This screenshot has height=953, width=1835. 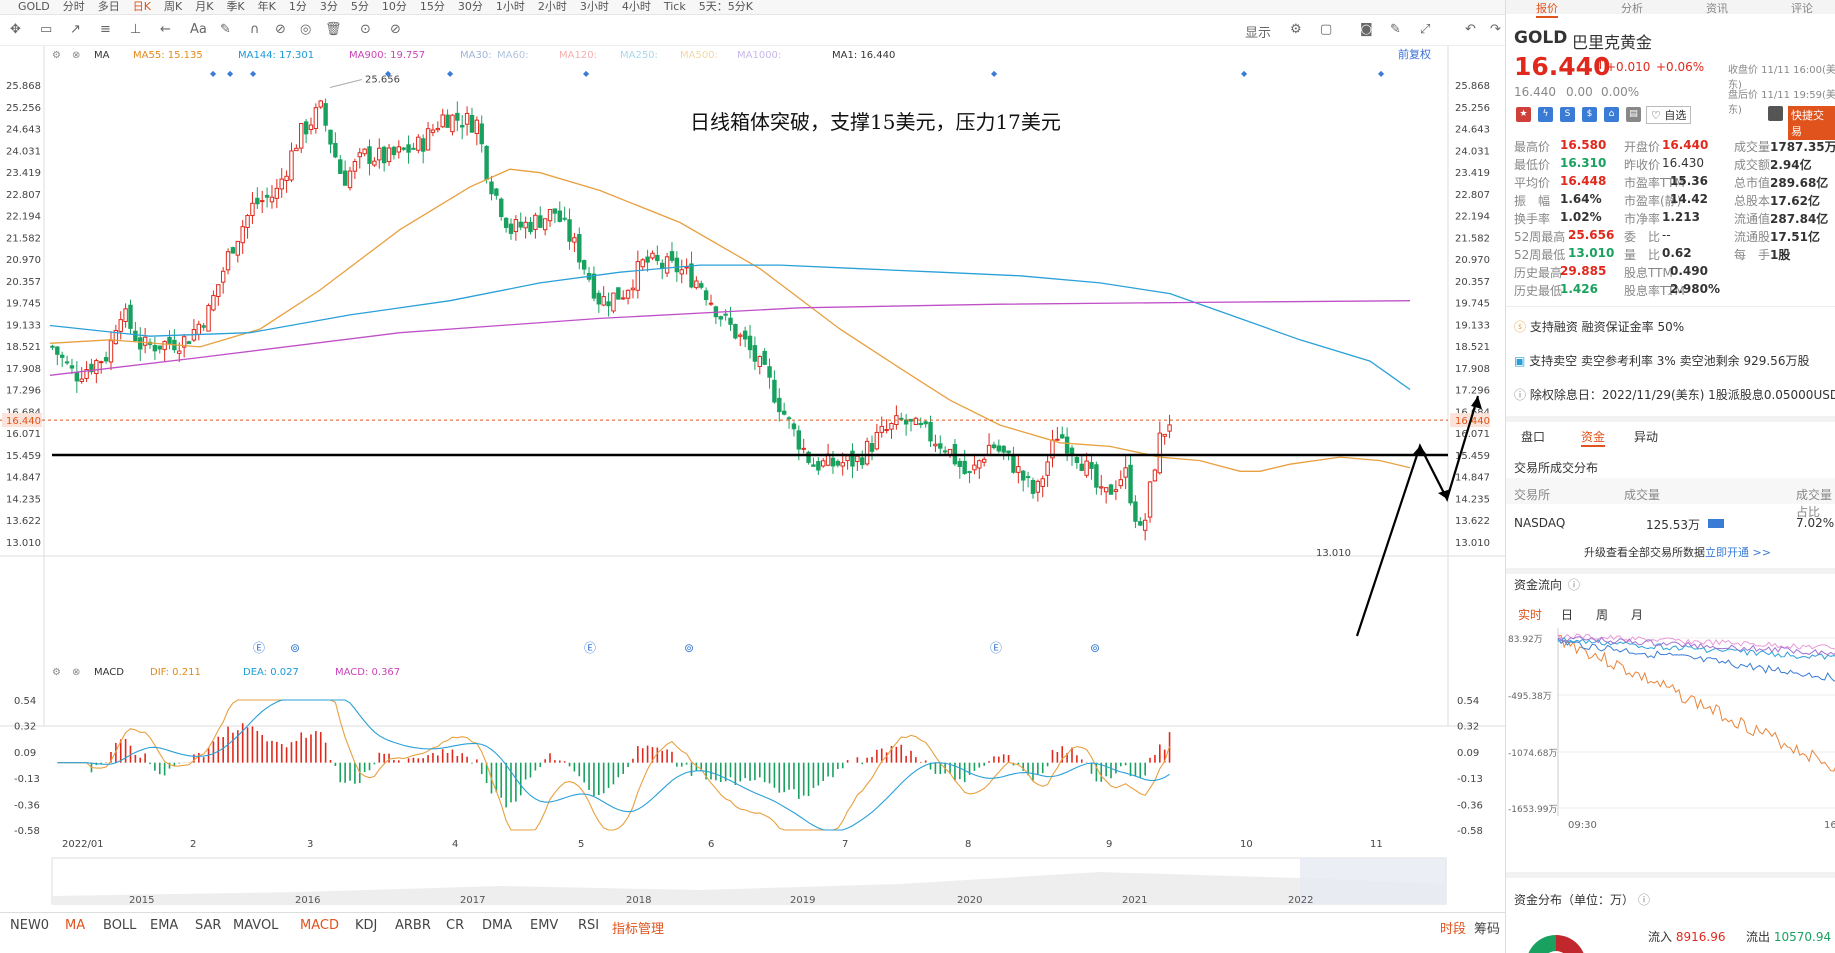 What do you see at coordinates (636, 7) in the screenshot?
I see `timeframe-17: 4小时` at bounding box center [636, 7].